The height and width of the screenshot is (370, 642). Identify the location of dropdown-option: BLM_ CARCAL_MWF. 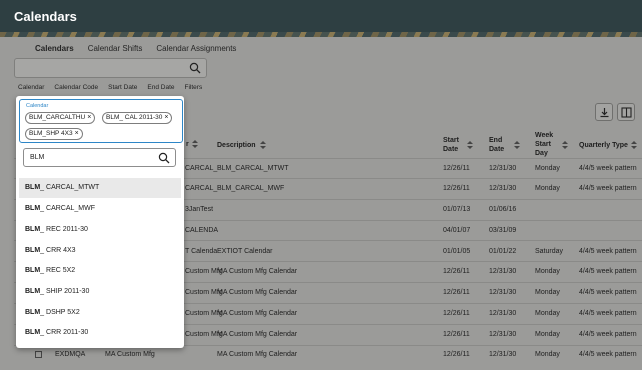
(100, 209).